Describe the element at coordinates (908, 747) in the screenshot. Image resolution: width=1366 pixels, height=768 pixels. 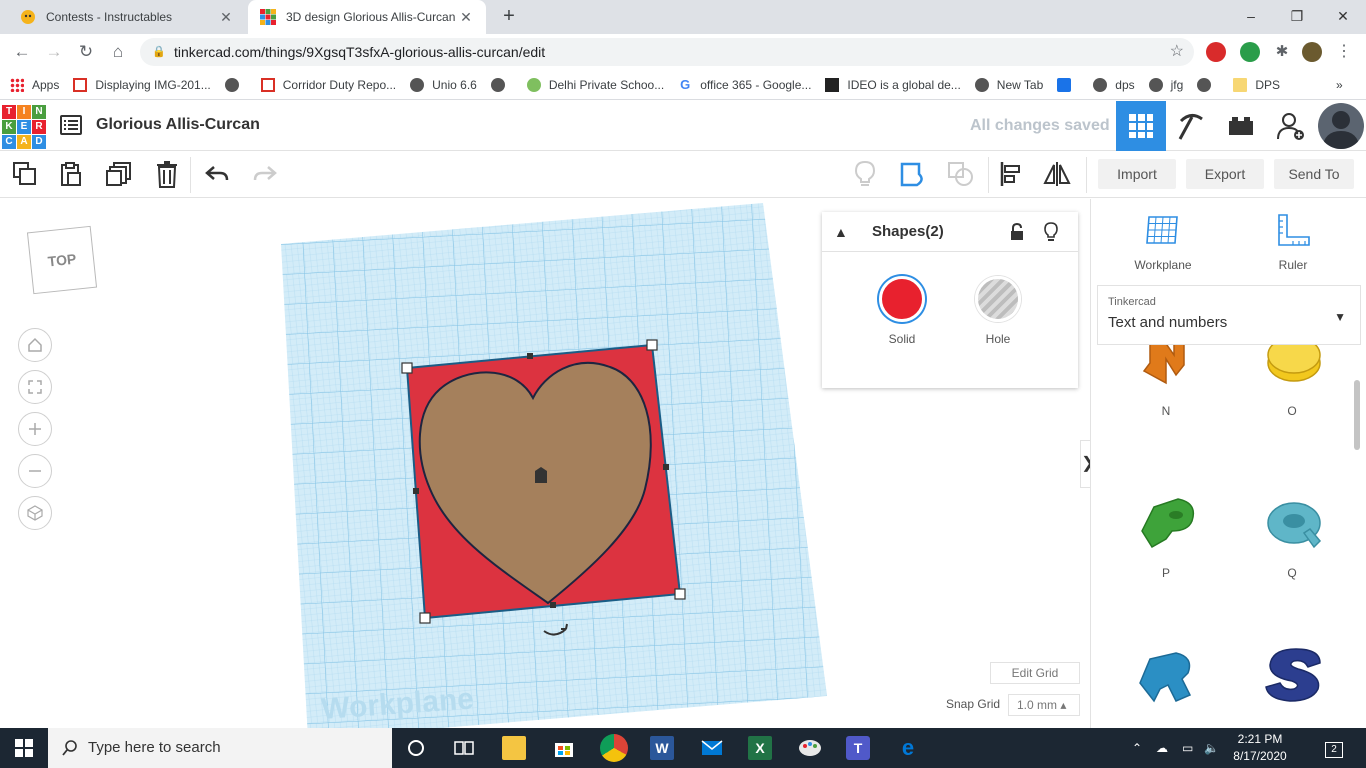
I see `edge-icon: e` at that location.